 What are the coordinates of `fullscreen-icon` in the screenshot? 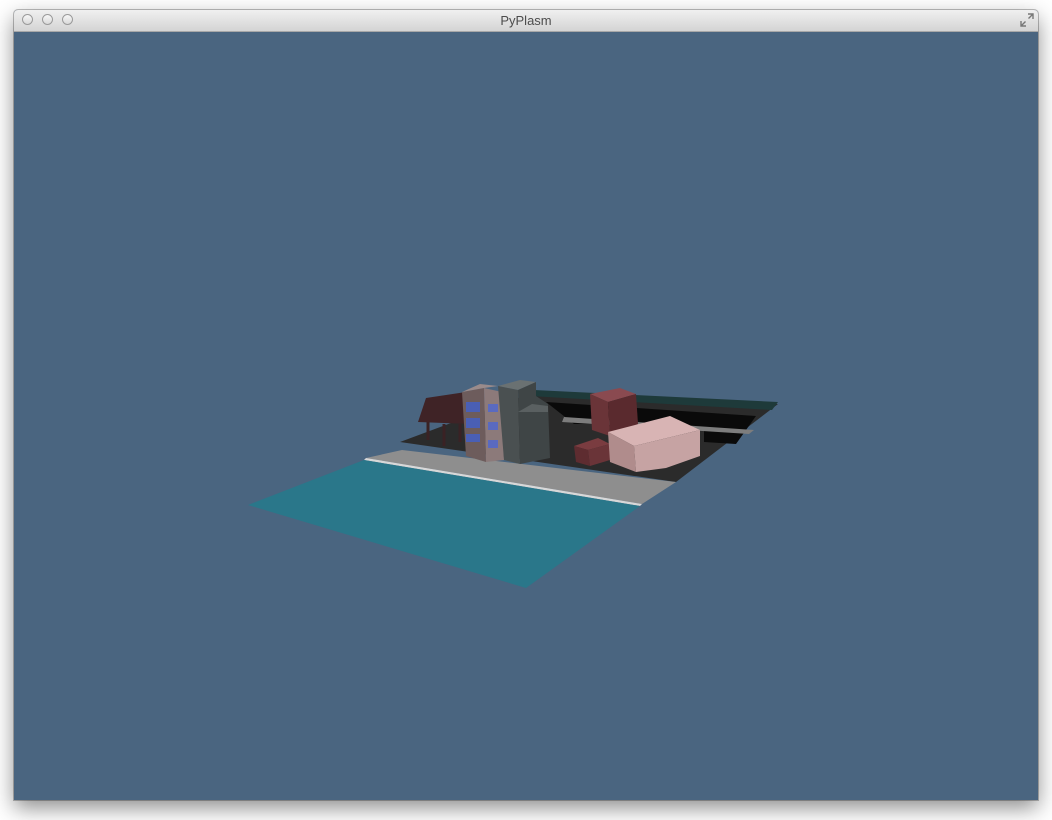 It's located at (1027, 20).